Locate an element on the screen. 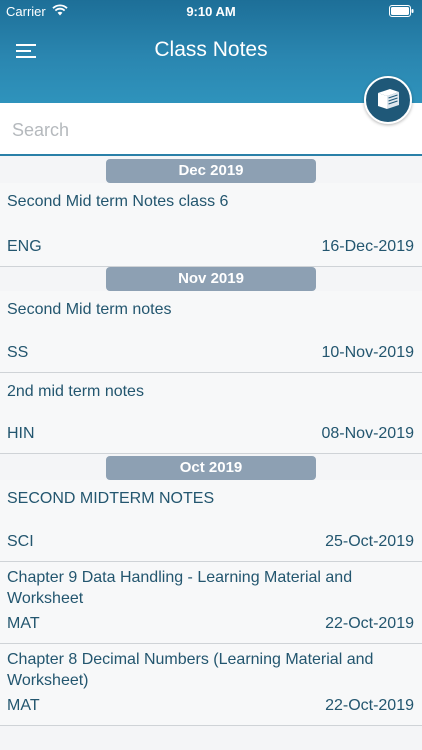 The height and width of the screenshot is (750, 422). status-time: 9:10 AM is located at coordinates (211, 11).